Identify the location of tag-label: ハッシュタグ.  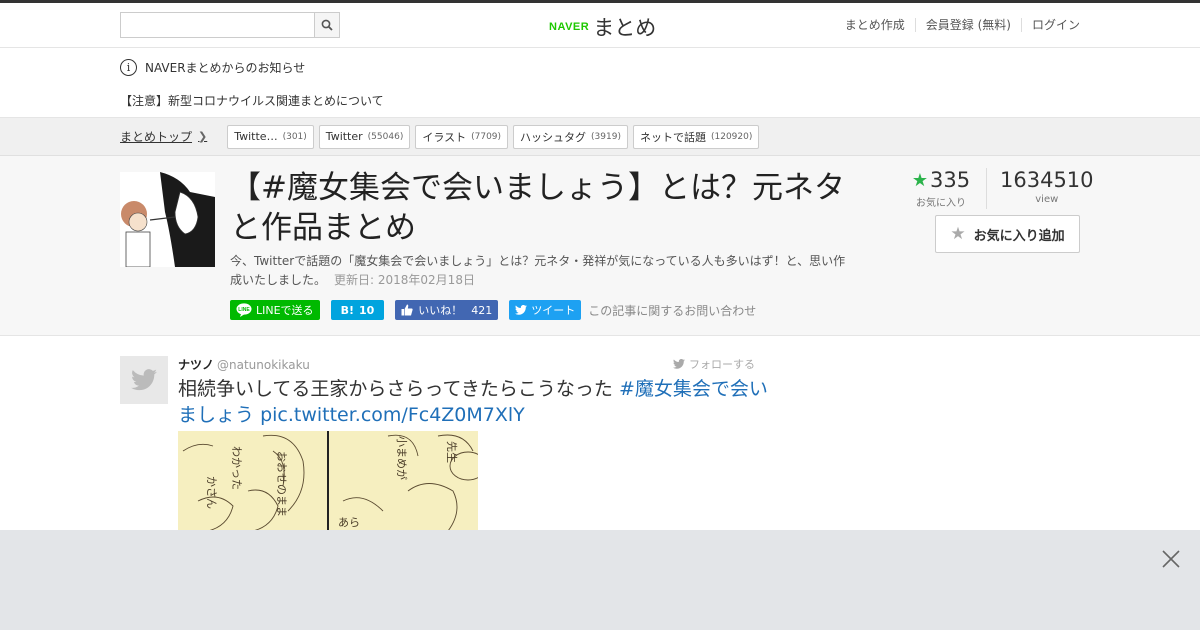
(553, 137).